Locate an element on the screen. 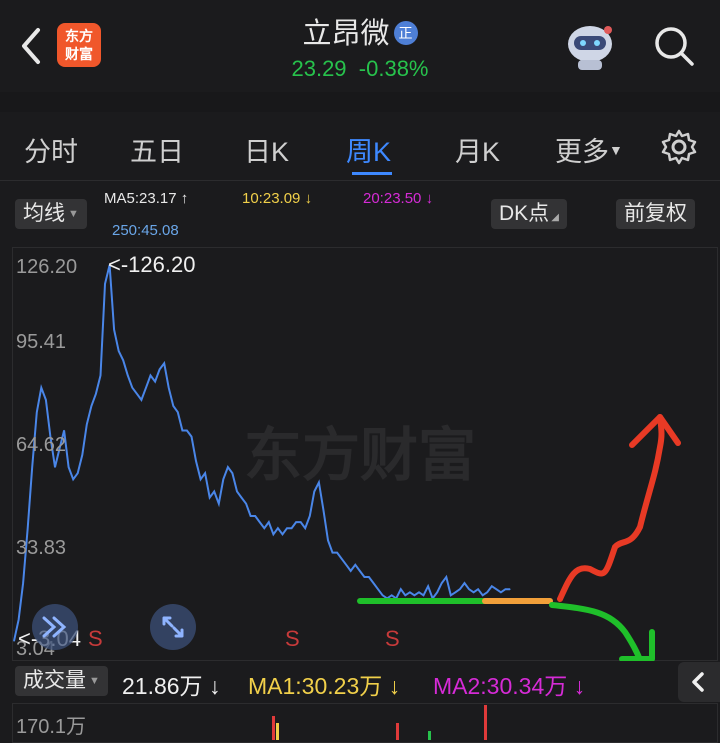 The width and height of the screenshot is (720, 743). ma20-value: 20:23.50 ↓ is located at coordinates (398, 198).